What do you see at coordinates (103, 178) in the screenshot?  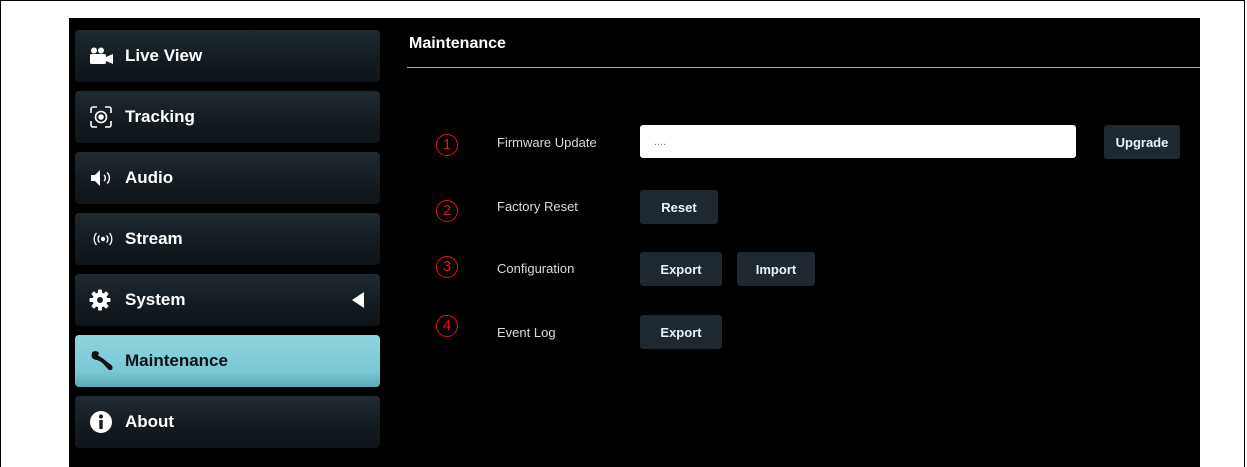 I see `speaker-icon` at bounding box center [103, 178].